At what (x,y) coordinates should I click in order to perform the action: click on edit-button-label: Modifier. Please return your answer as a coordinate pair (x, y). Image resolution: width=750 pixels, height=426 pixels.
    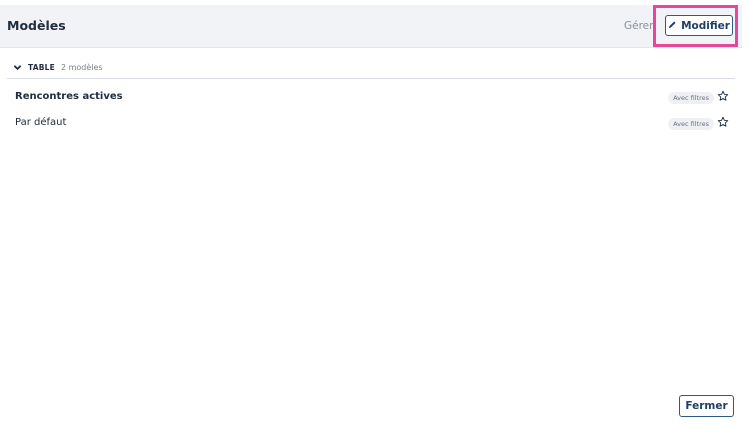
    Looking at the image, I should click on (705, 25).